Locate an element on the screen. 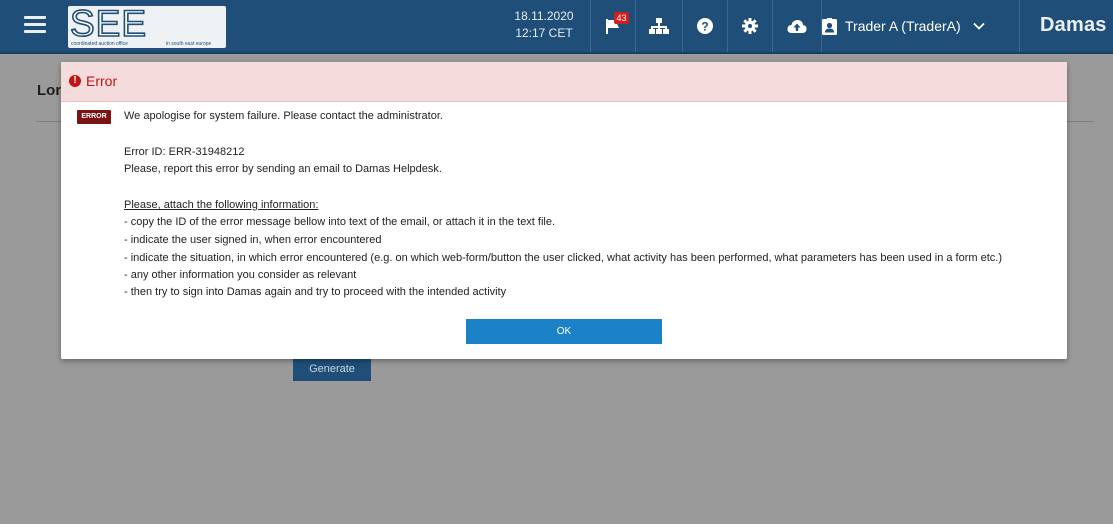  chevron-down-icon is located at coordinates (979, 26).